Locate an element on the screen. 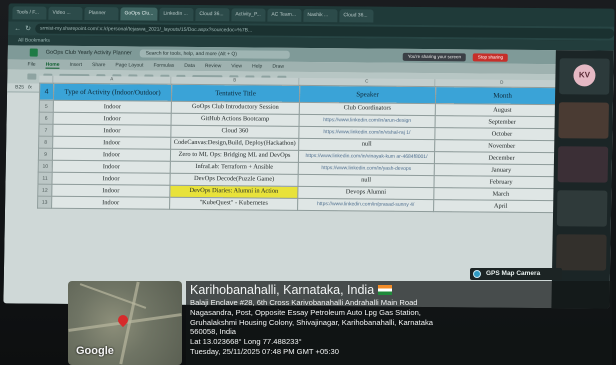  title-cell: "KubeQuest" - Kubernetes is located at coordinates (233, 204).